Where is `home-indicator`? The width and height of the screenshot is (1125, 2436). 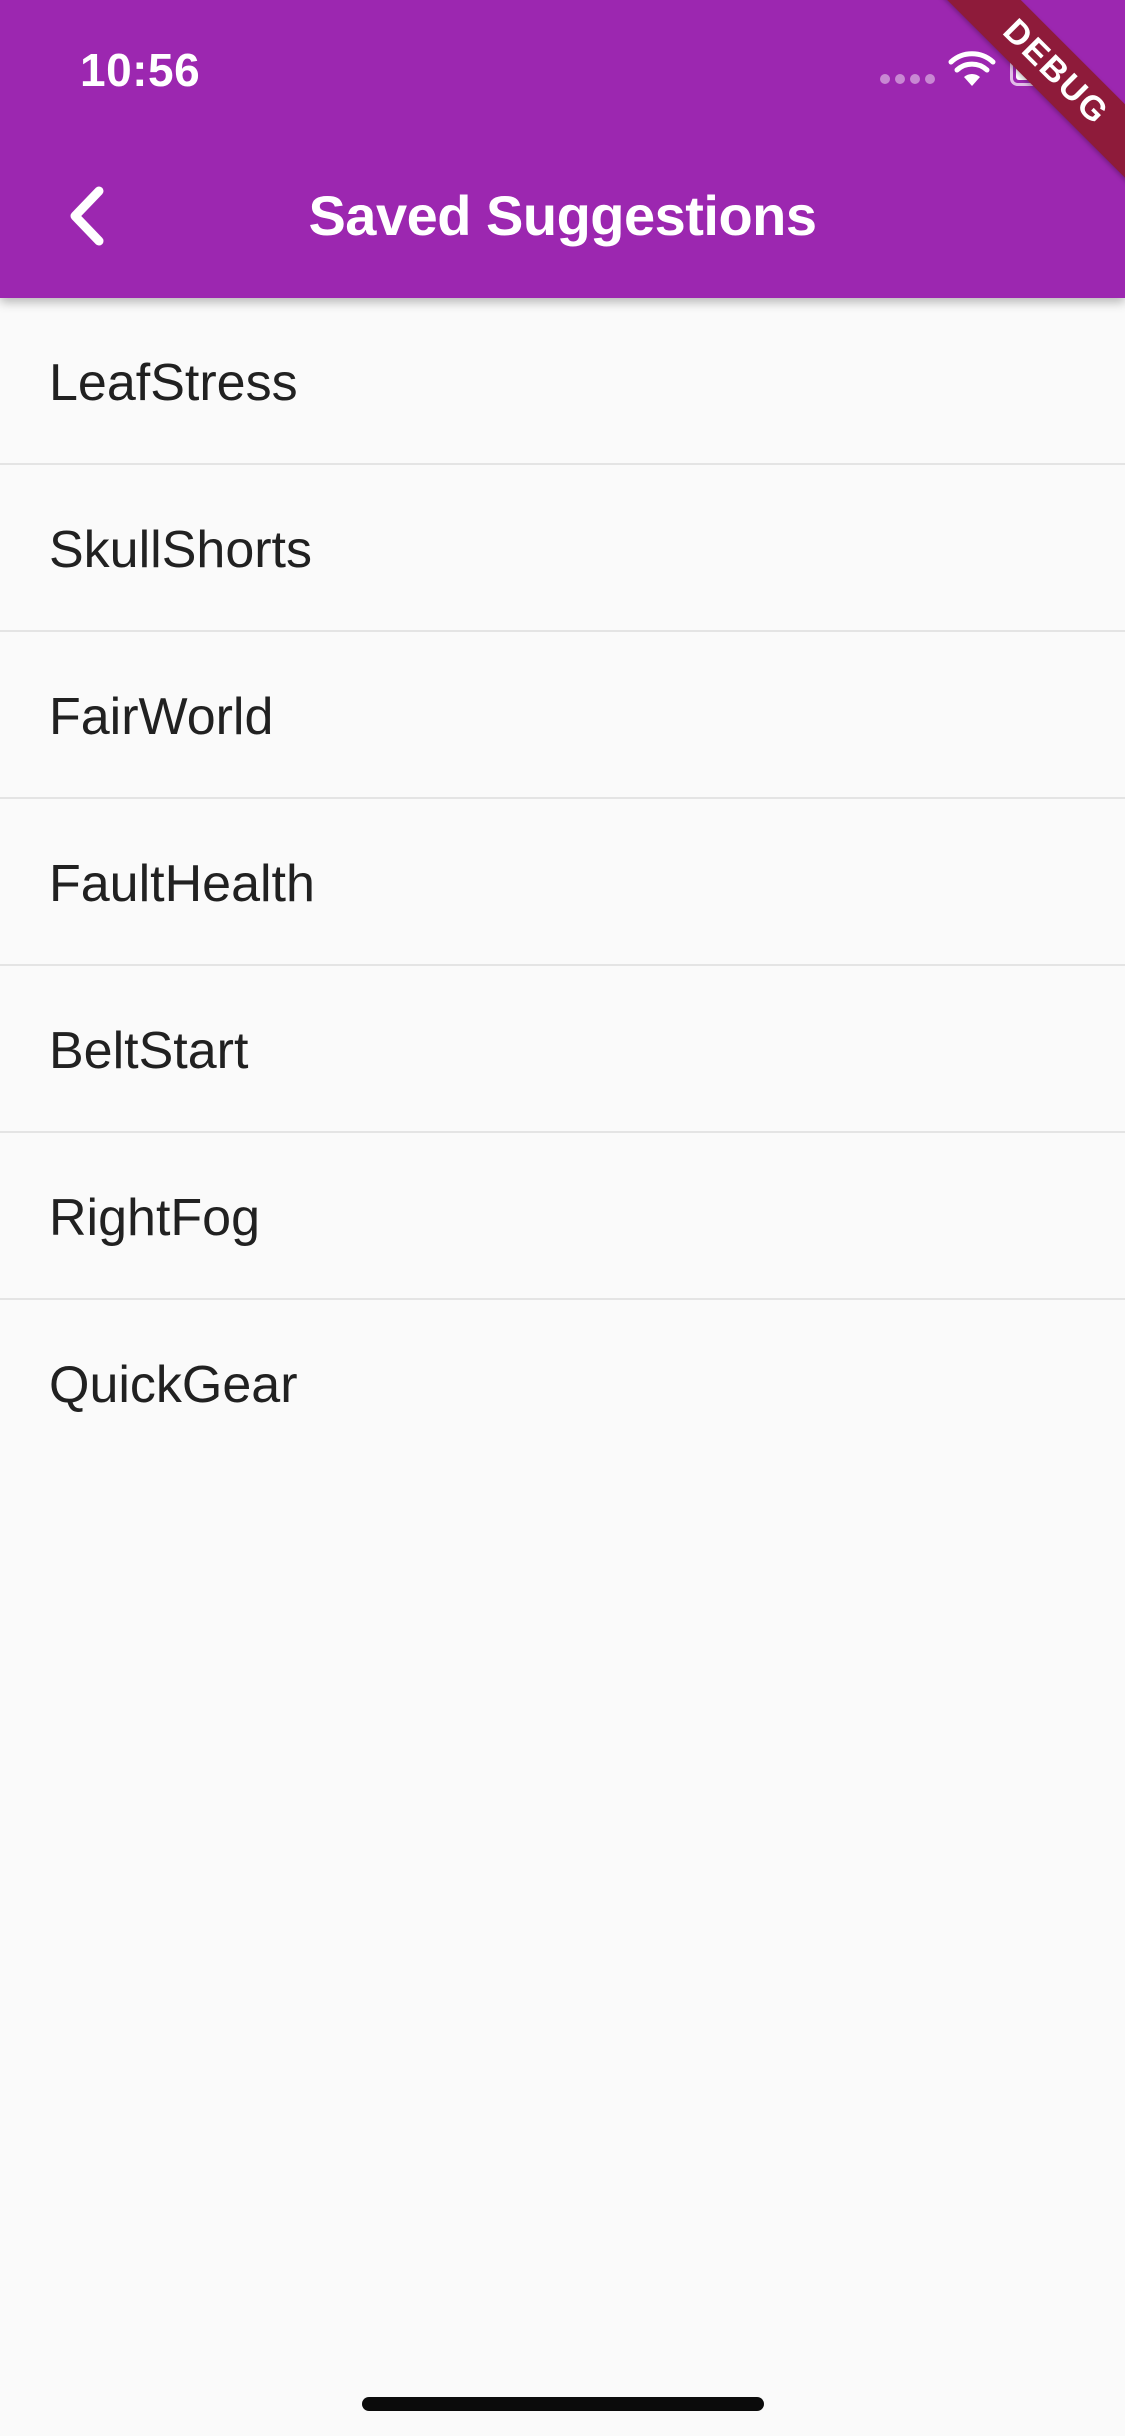
home-indicator is located at coordinates (563, 2404).